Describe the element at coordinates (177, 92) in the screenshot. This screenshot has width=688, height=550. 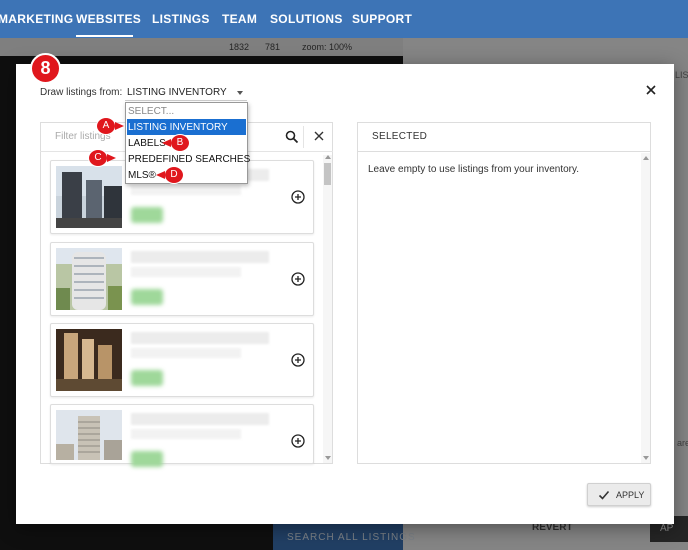
I see `listing-source-value: LISTING INVENTORY` at that location.